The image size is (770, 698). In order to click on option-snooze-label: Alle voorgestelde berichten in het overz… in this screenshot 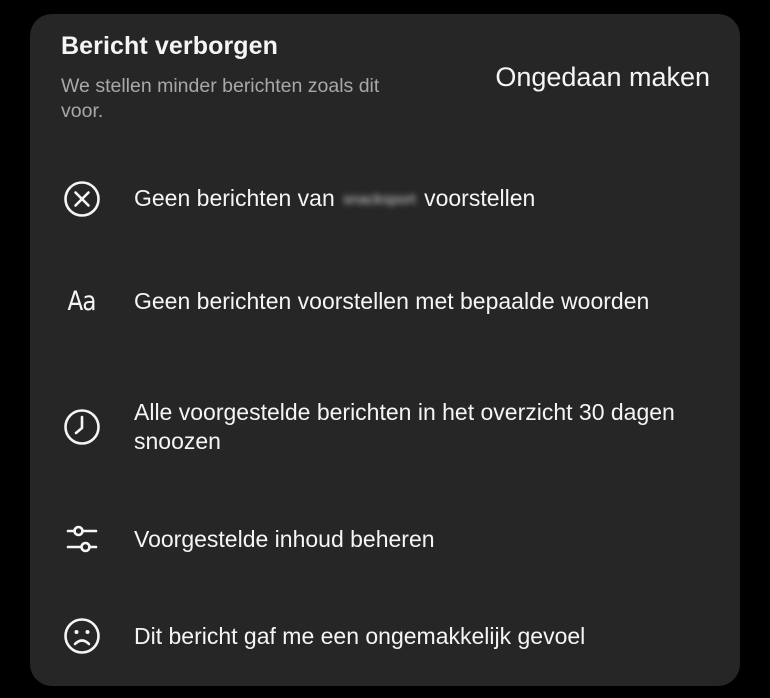, I will do `click(404, 426)`.